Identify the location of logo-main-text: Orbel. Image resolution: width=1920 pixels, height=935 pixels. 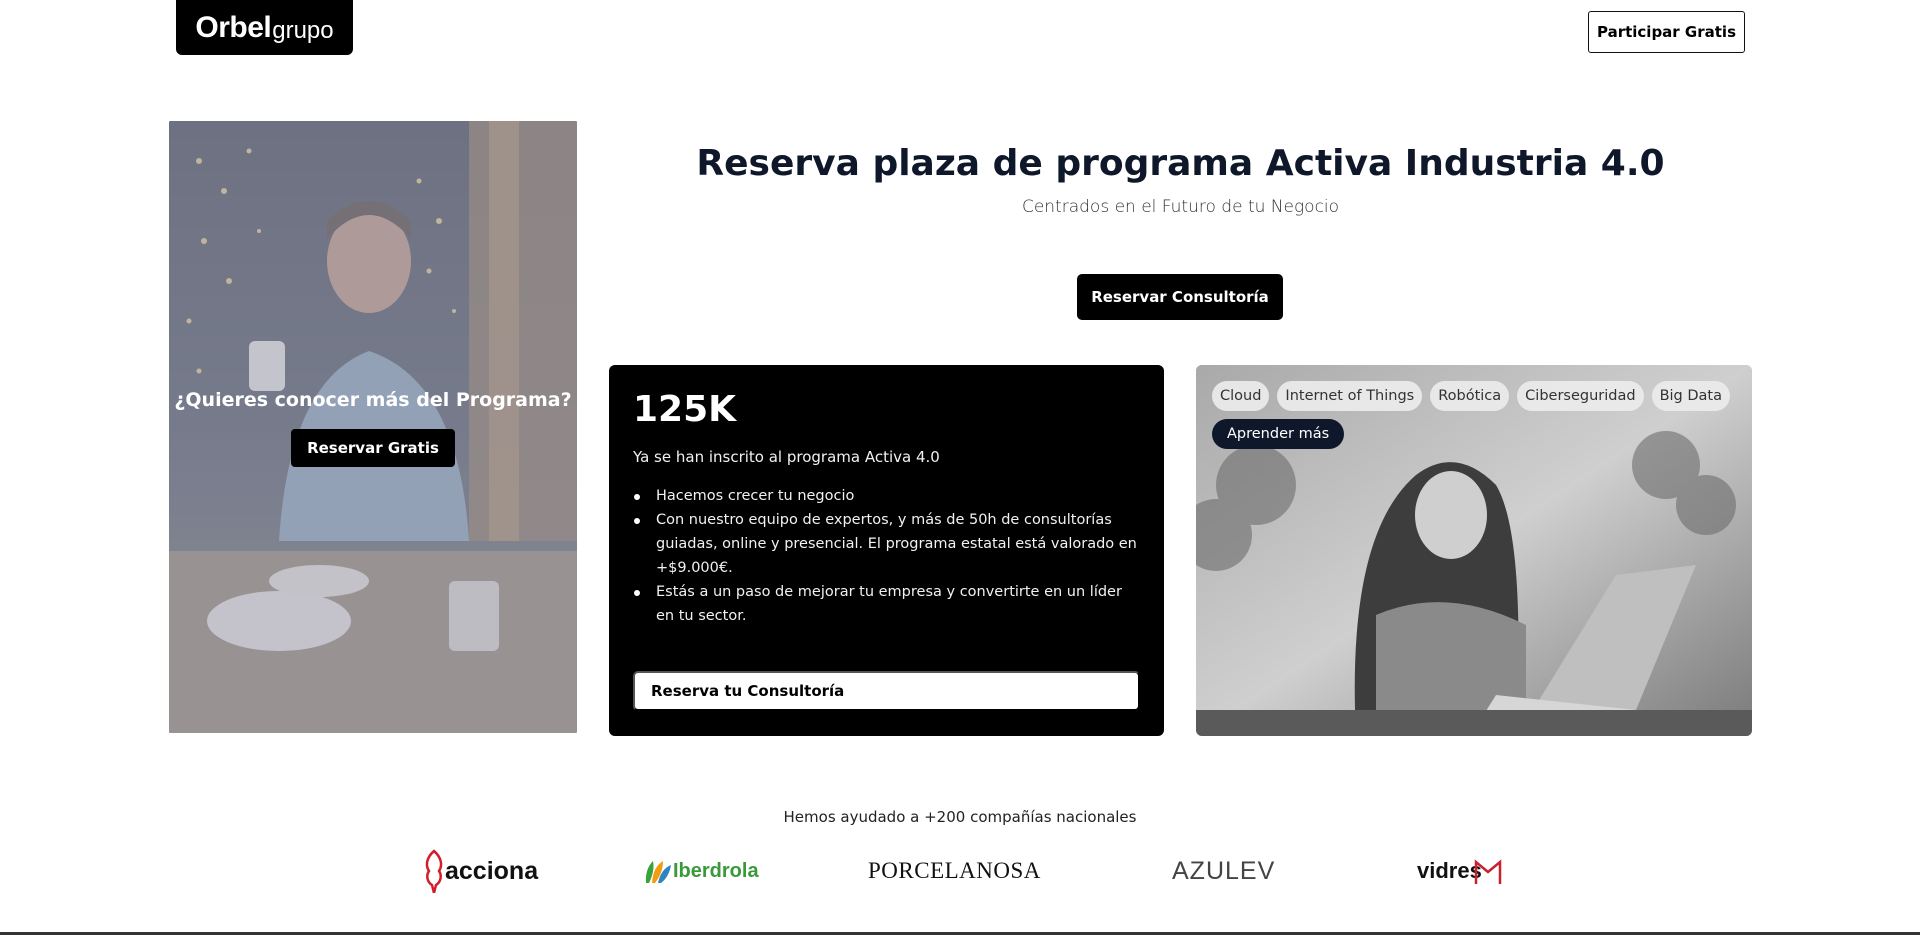
(233, 27).